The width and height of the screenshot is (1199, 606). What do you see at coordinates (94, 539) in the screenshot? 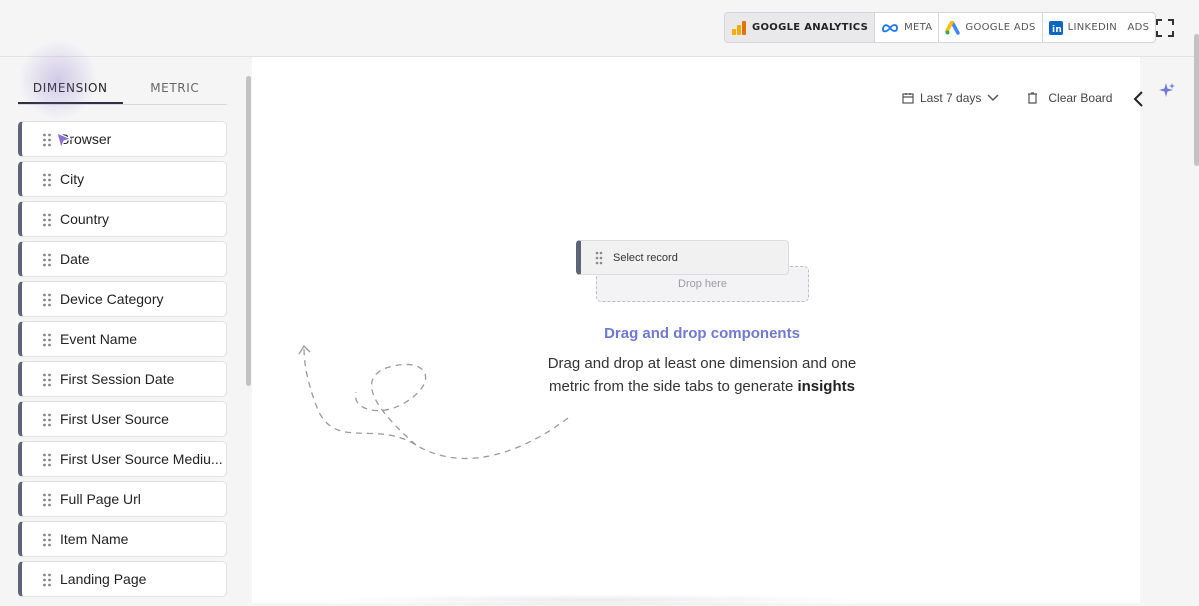
I see `dimension-item-label: Item Name` at bounding box center [94, 539].